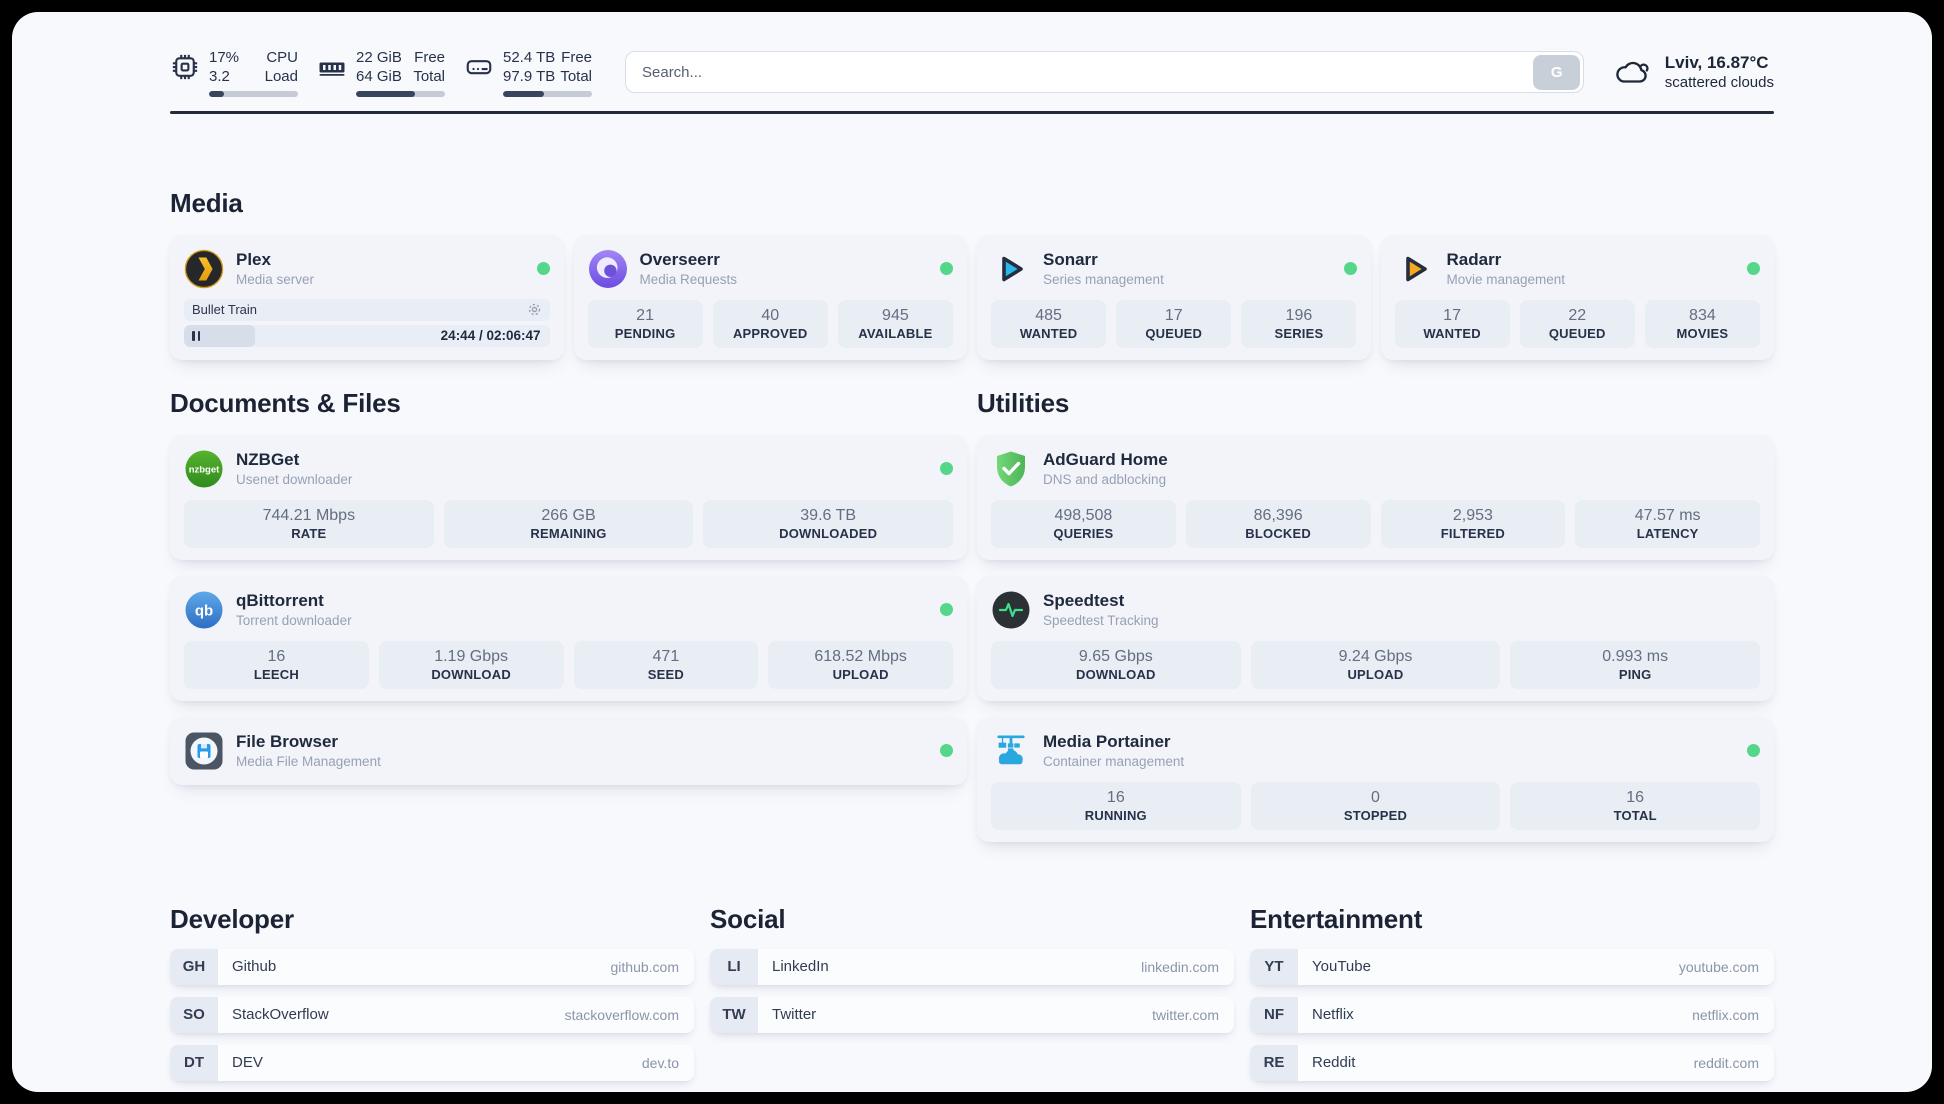 Image resolution: width=1944 pixels, height=1104 pixels. I want to click on app-subtitle: Movie management, so click(1506, 279).